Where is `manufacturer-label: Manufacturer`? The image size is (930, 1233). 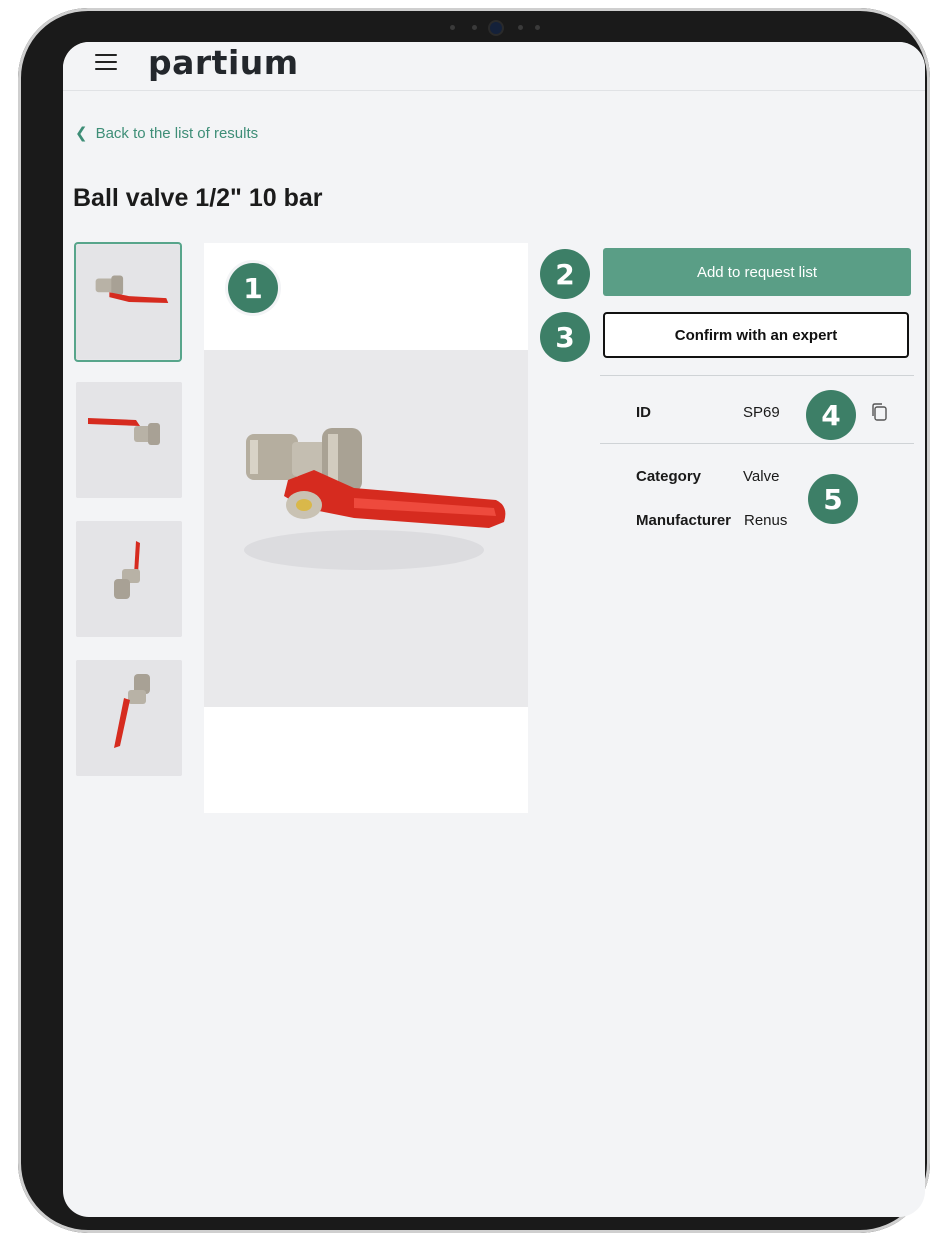 manufacturer-label: Manufacturer is located at coordinates (684, 520).